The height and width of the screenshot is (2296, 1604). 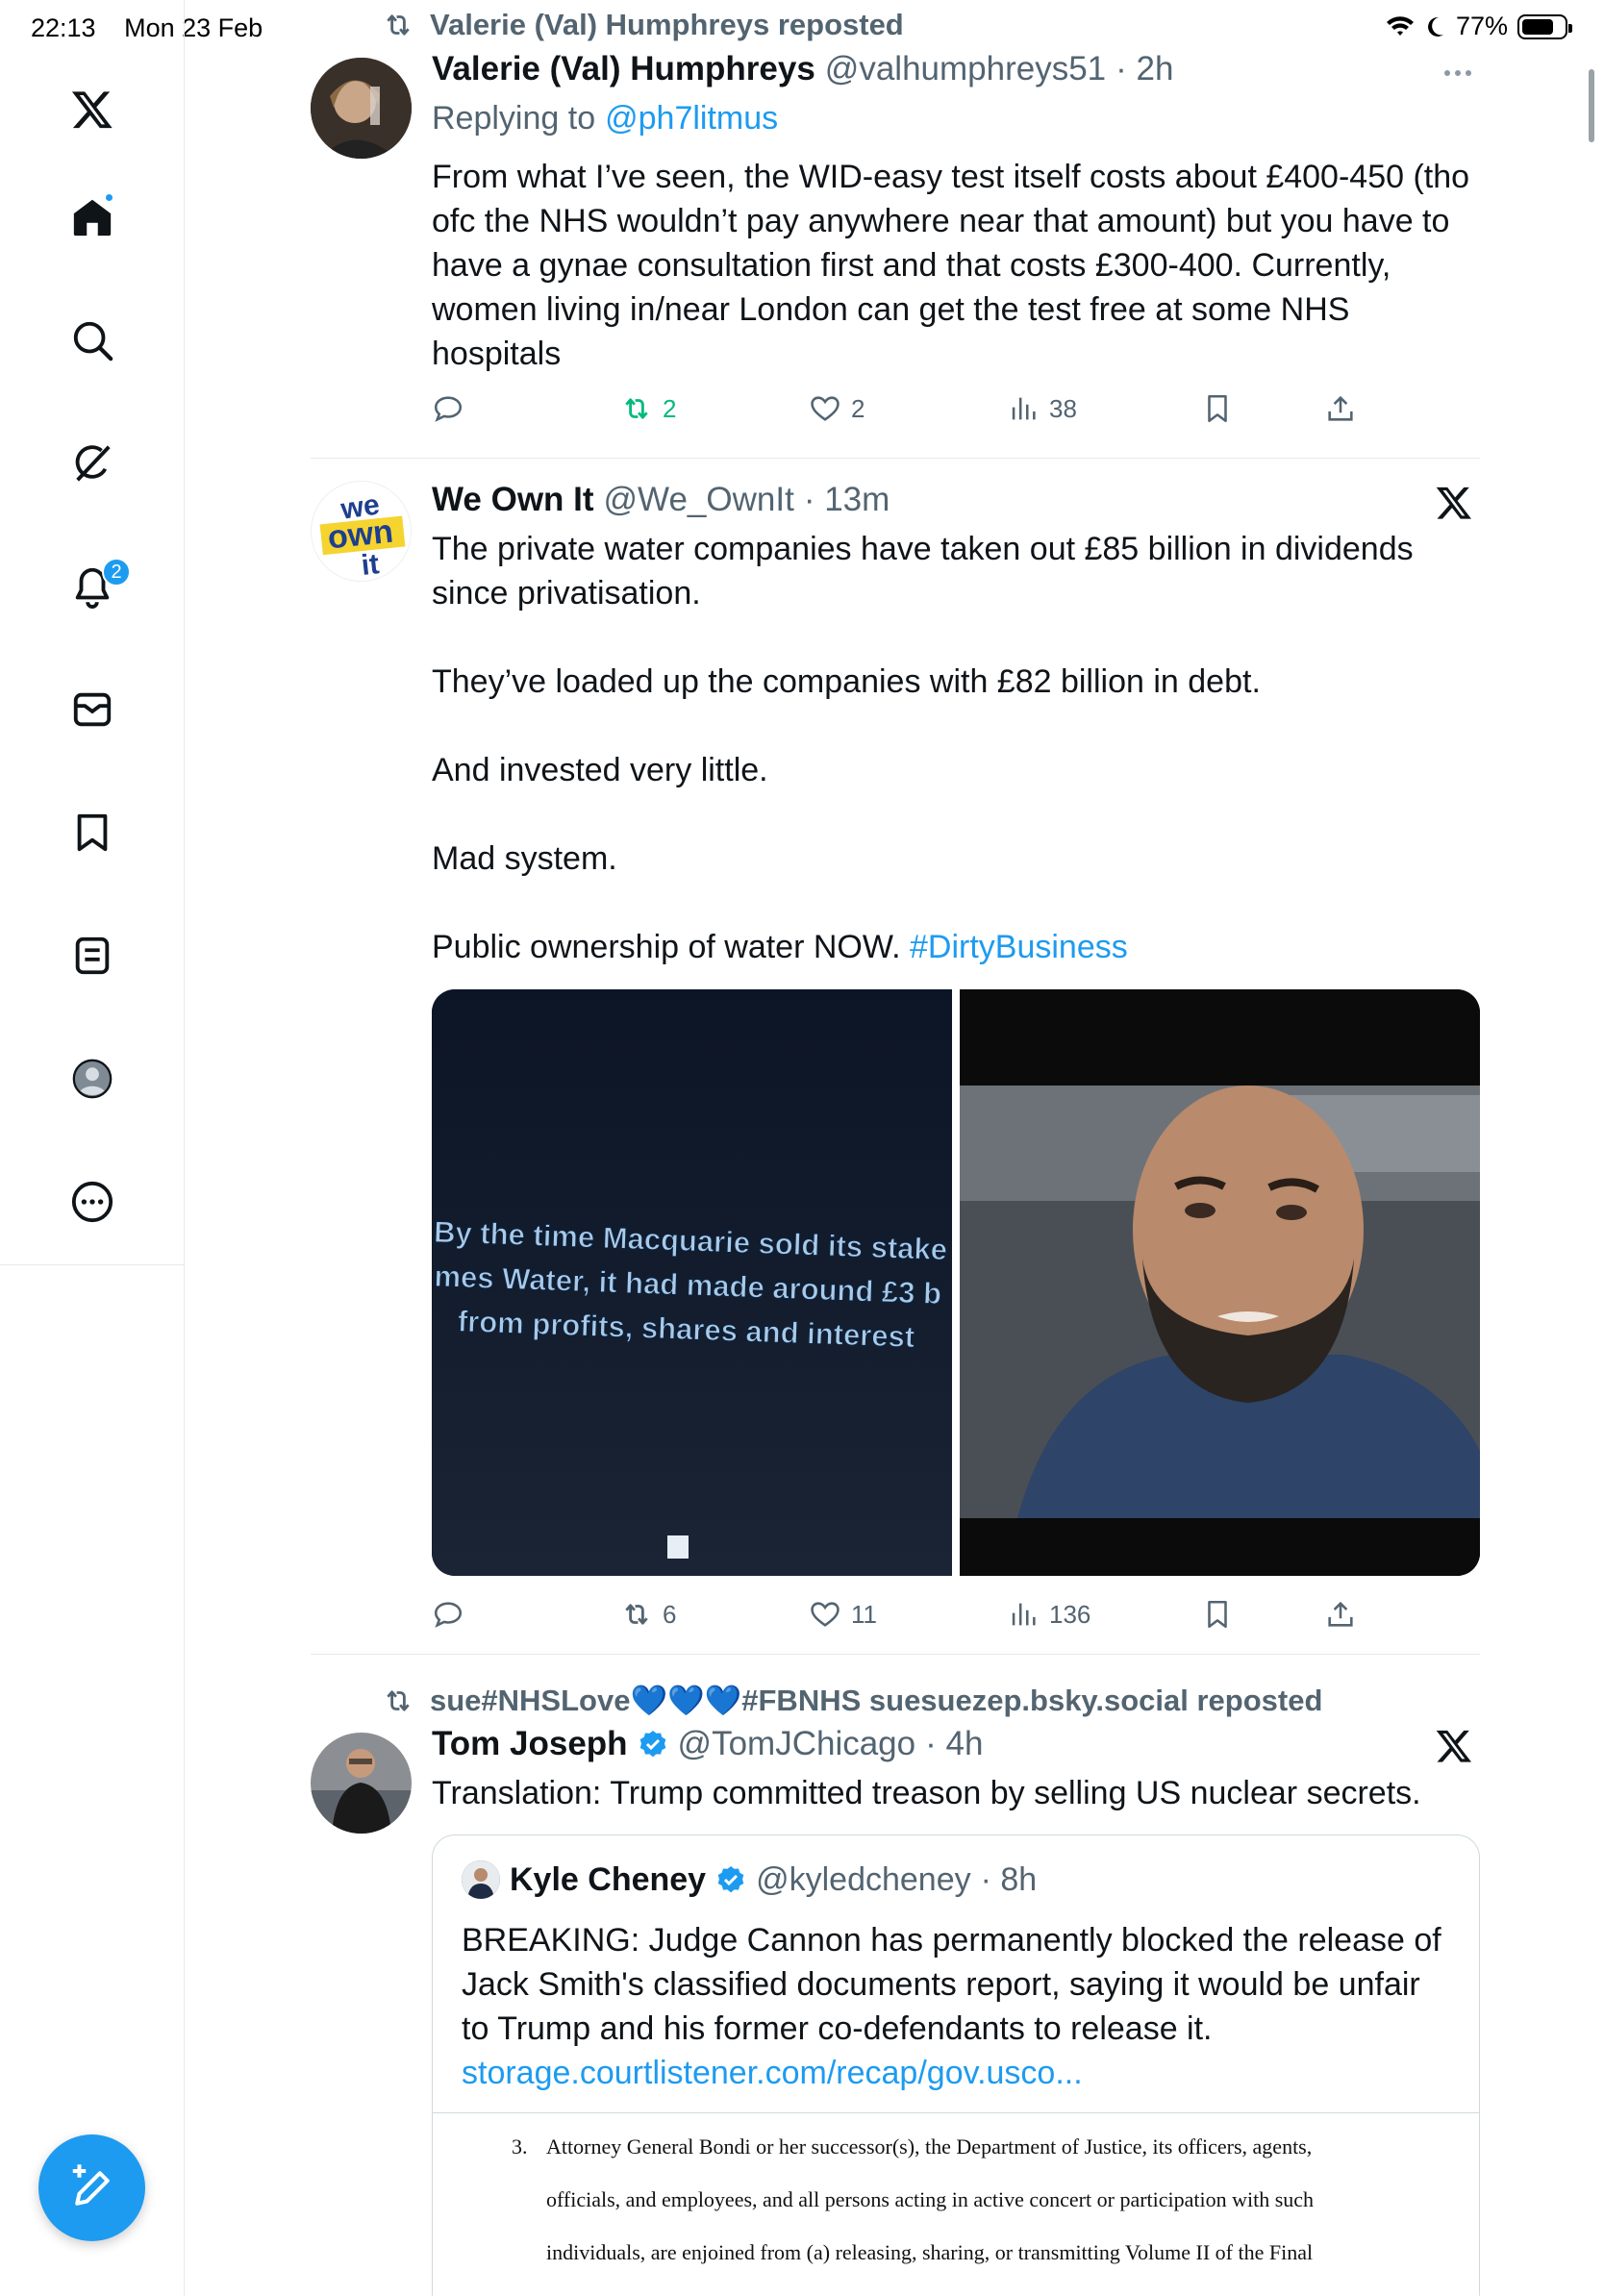 I want to click on share-icon, so click(x=1340, y=1614).